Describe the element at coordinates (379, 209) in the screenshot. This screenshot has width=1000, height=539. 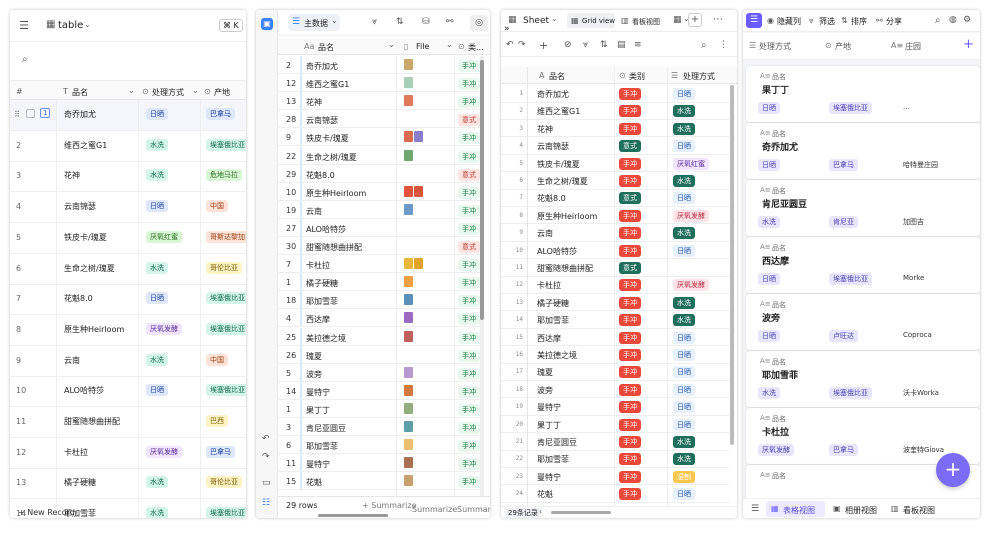
I see `table-row: 19 云南 手冲` at that location.